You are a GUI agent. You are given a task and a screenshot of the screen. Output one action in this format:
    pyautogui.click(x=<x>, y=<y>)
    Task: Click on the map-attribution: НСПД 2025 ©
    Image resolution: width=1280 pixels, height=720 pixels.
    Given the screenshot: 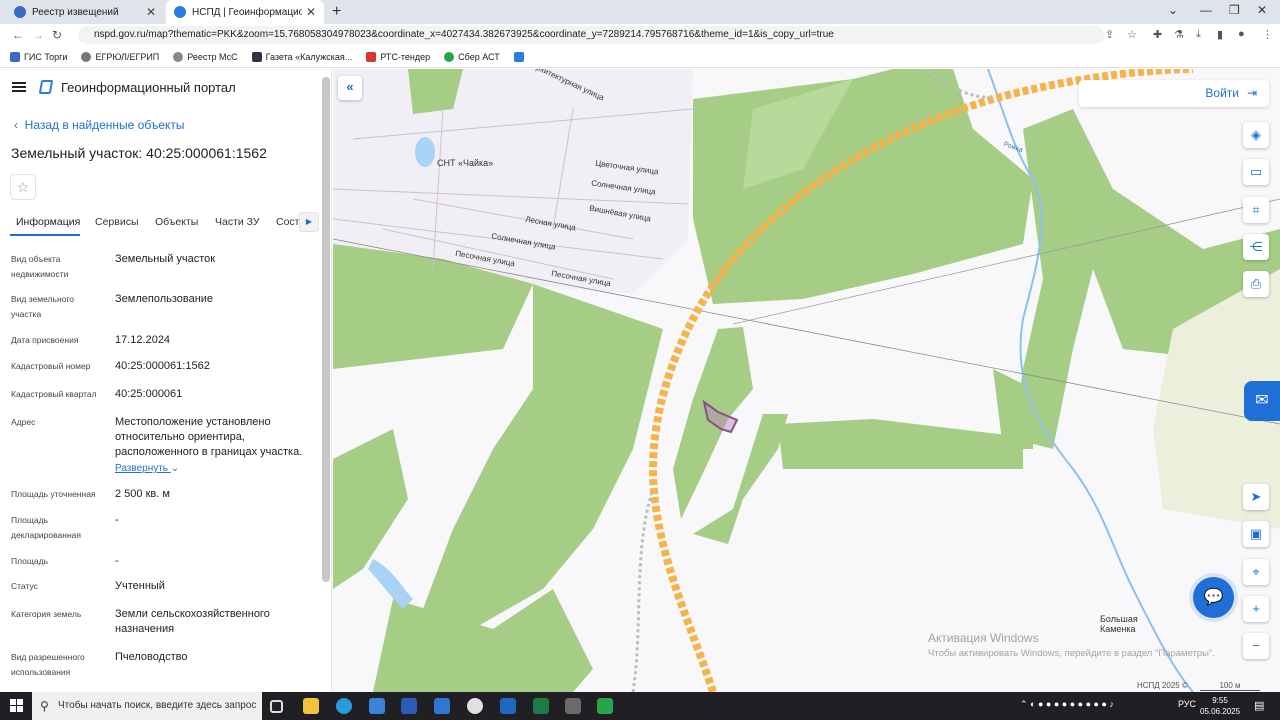 What is the action you would take?
    pyautogui.click(x=1162, y=685)
    